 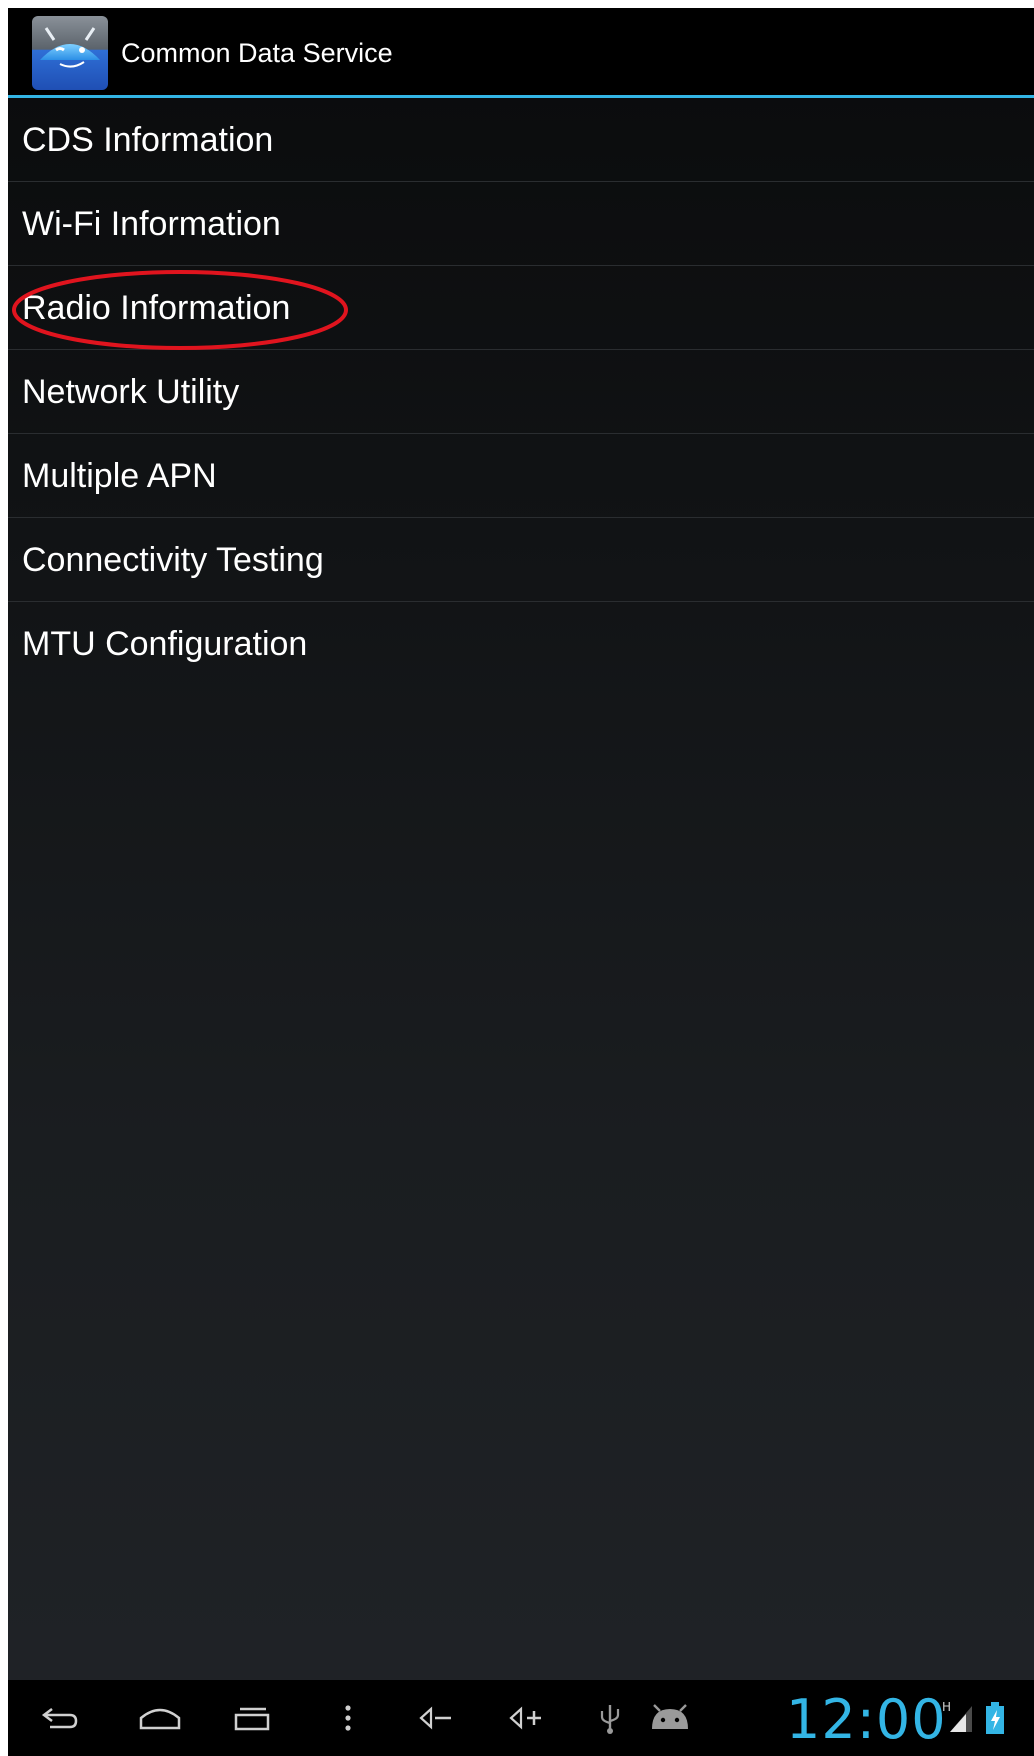 What do you see at coordinates (348, 1718) in the screenshot?
I see `menu-icon` at bounding box center [348, 1718].